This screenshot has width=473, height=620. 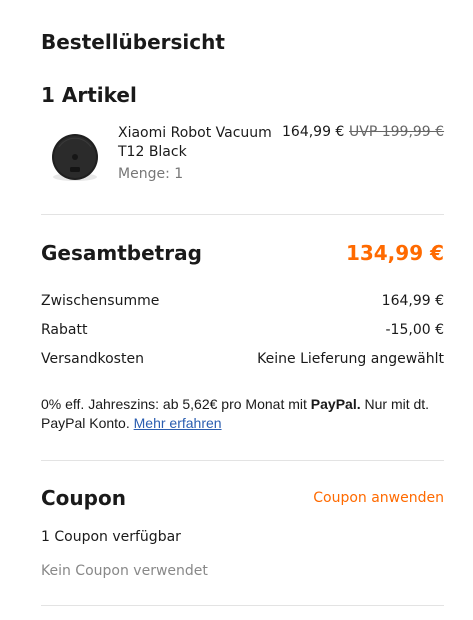 What do you see at coordinates (151, 174) in the screenshot?
I see `product-quantity: Menge: 1` at bounding box center [151, 174].